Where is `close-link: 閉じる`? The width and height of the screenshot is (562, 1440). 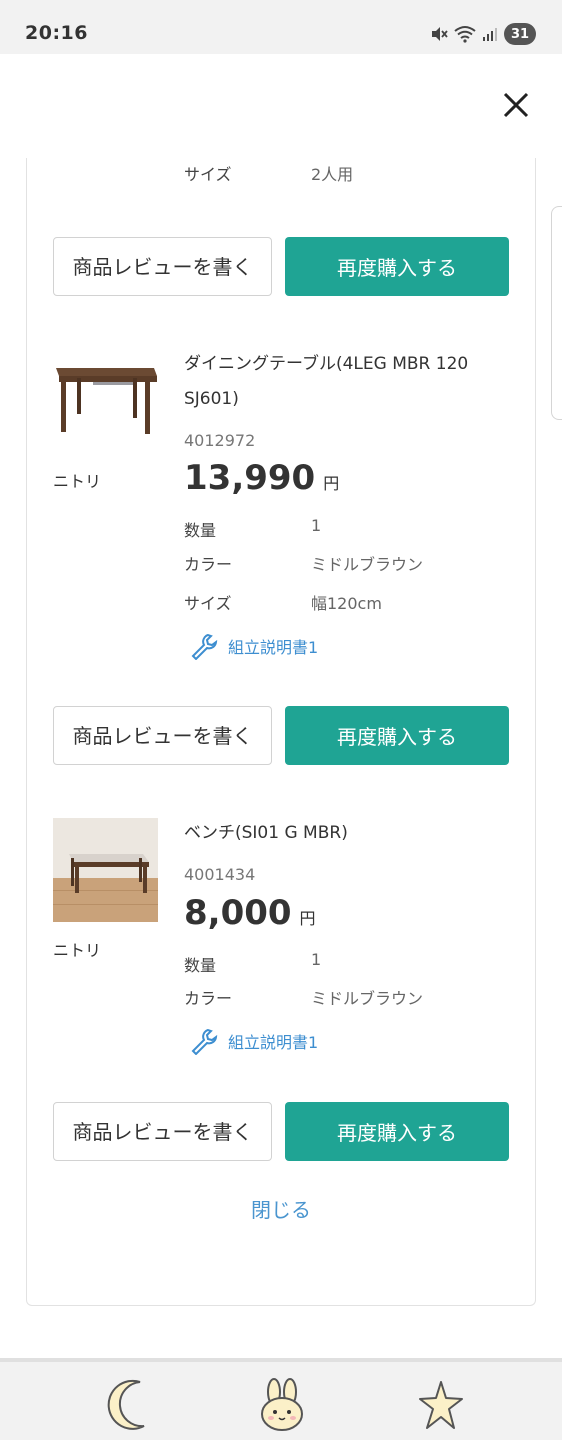 close-link: 閉じる is located at coordinates (281, 1208).